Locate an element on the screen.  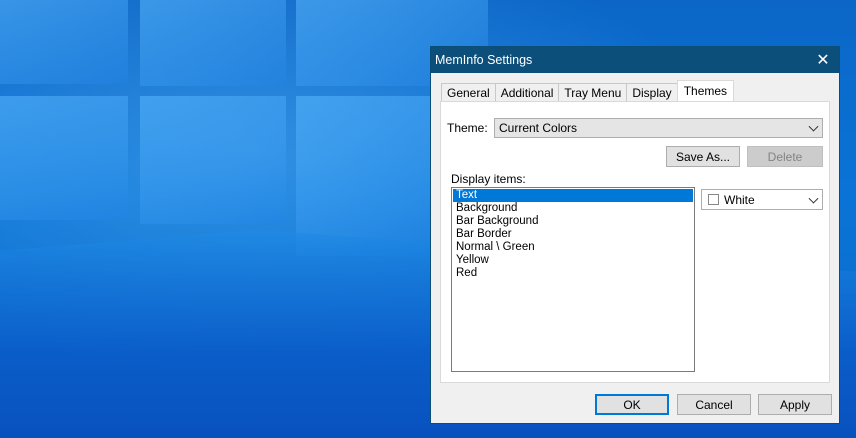
list-item: Bar Background is located at coordinates (573, 221).